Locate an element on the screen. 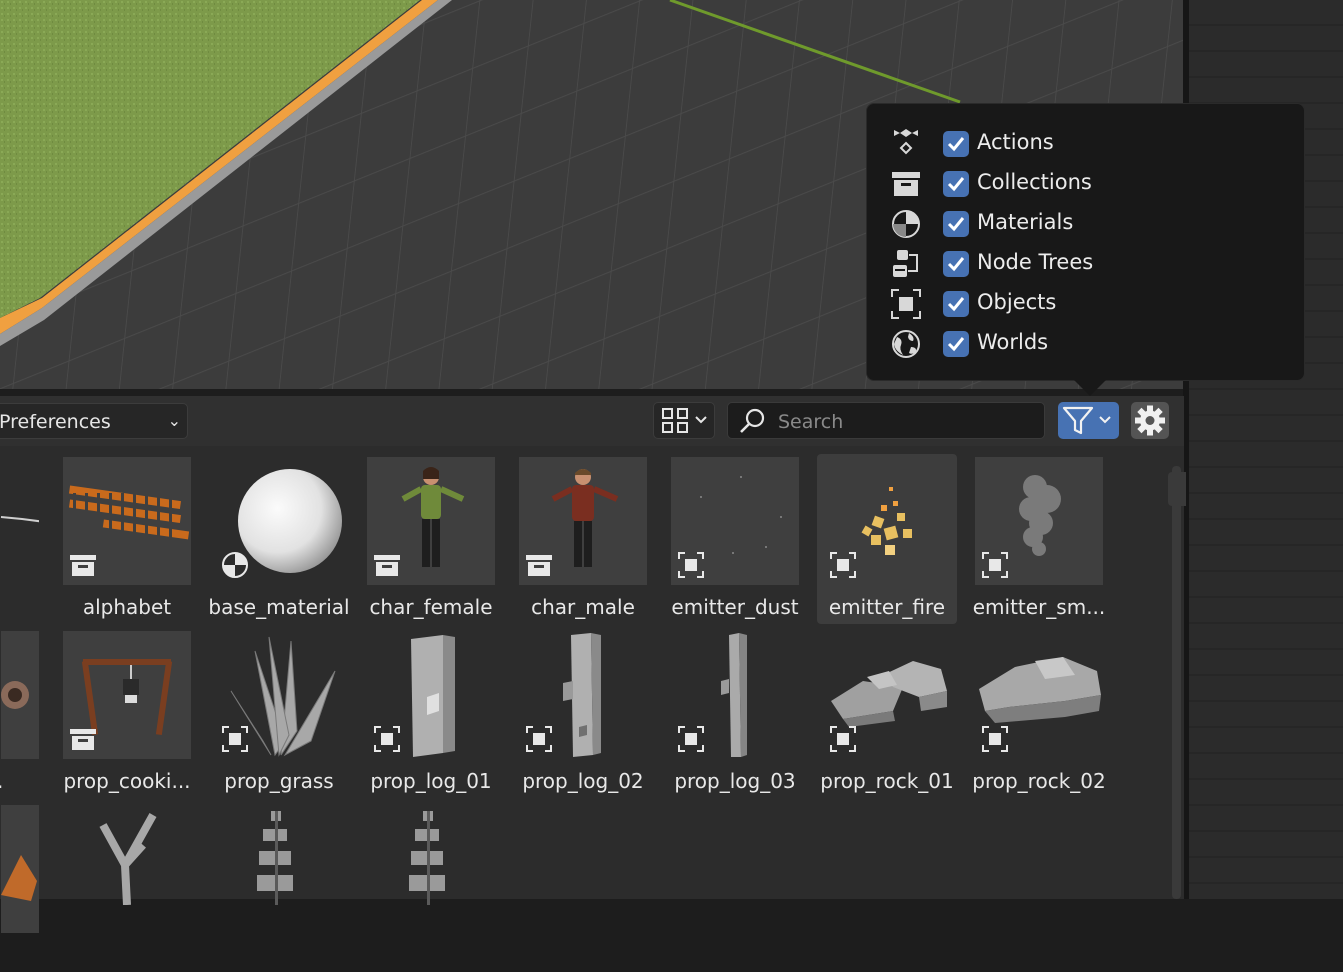 This screenshot has height=972, width=1343. asset-item-selected: emitter_fire is located at coordinates (887, 539).